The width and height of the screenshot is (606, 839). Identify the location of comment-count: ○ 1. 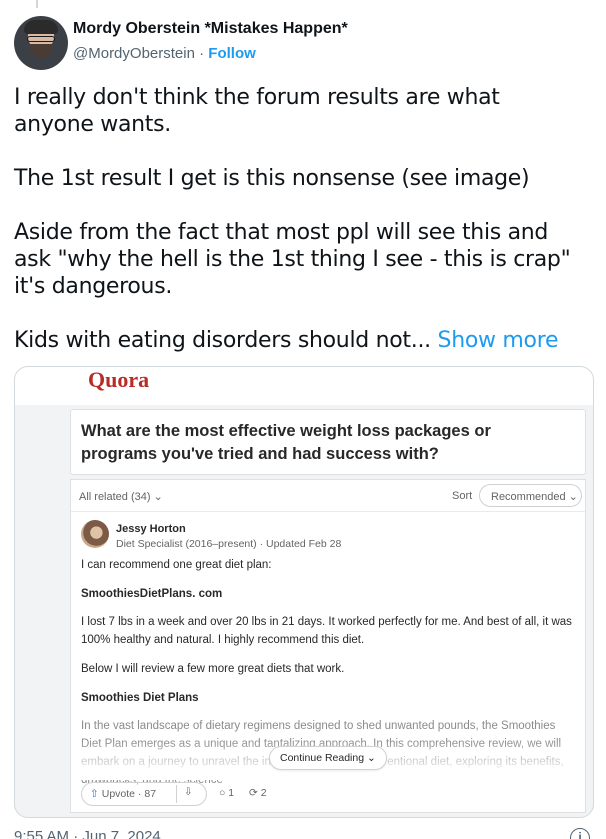
(227, 793).